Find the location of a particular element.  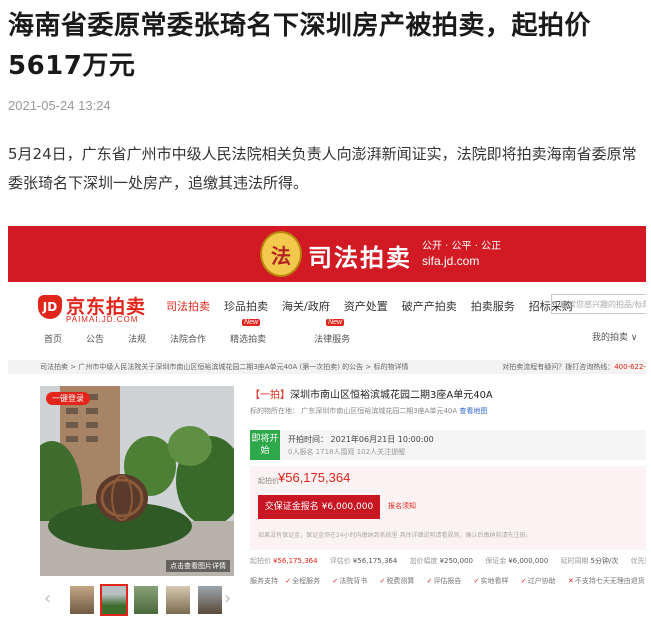

banner-tagline: 公开 · 公平 · 公正 is located at coordinates (462, 246).